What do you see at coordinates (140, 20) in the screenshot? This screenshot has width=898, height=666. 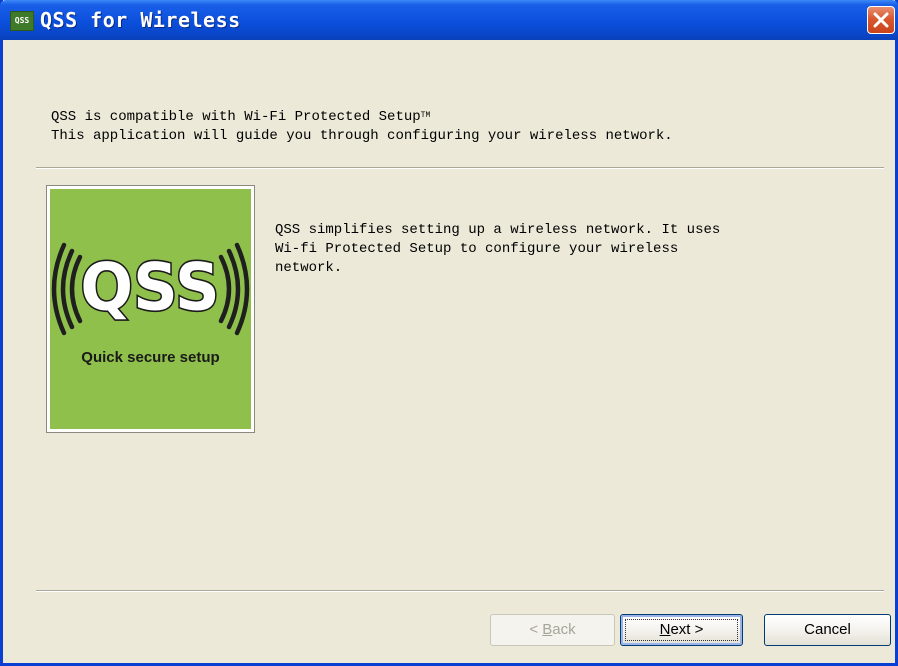 I see `window-title: QSS for Wireless` at bounding box center [140, 20].